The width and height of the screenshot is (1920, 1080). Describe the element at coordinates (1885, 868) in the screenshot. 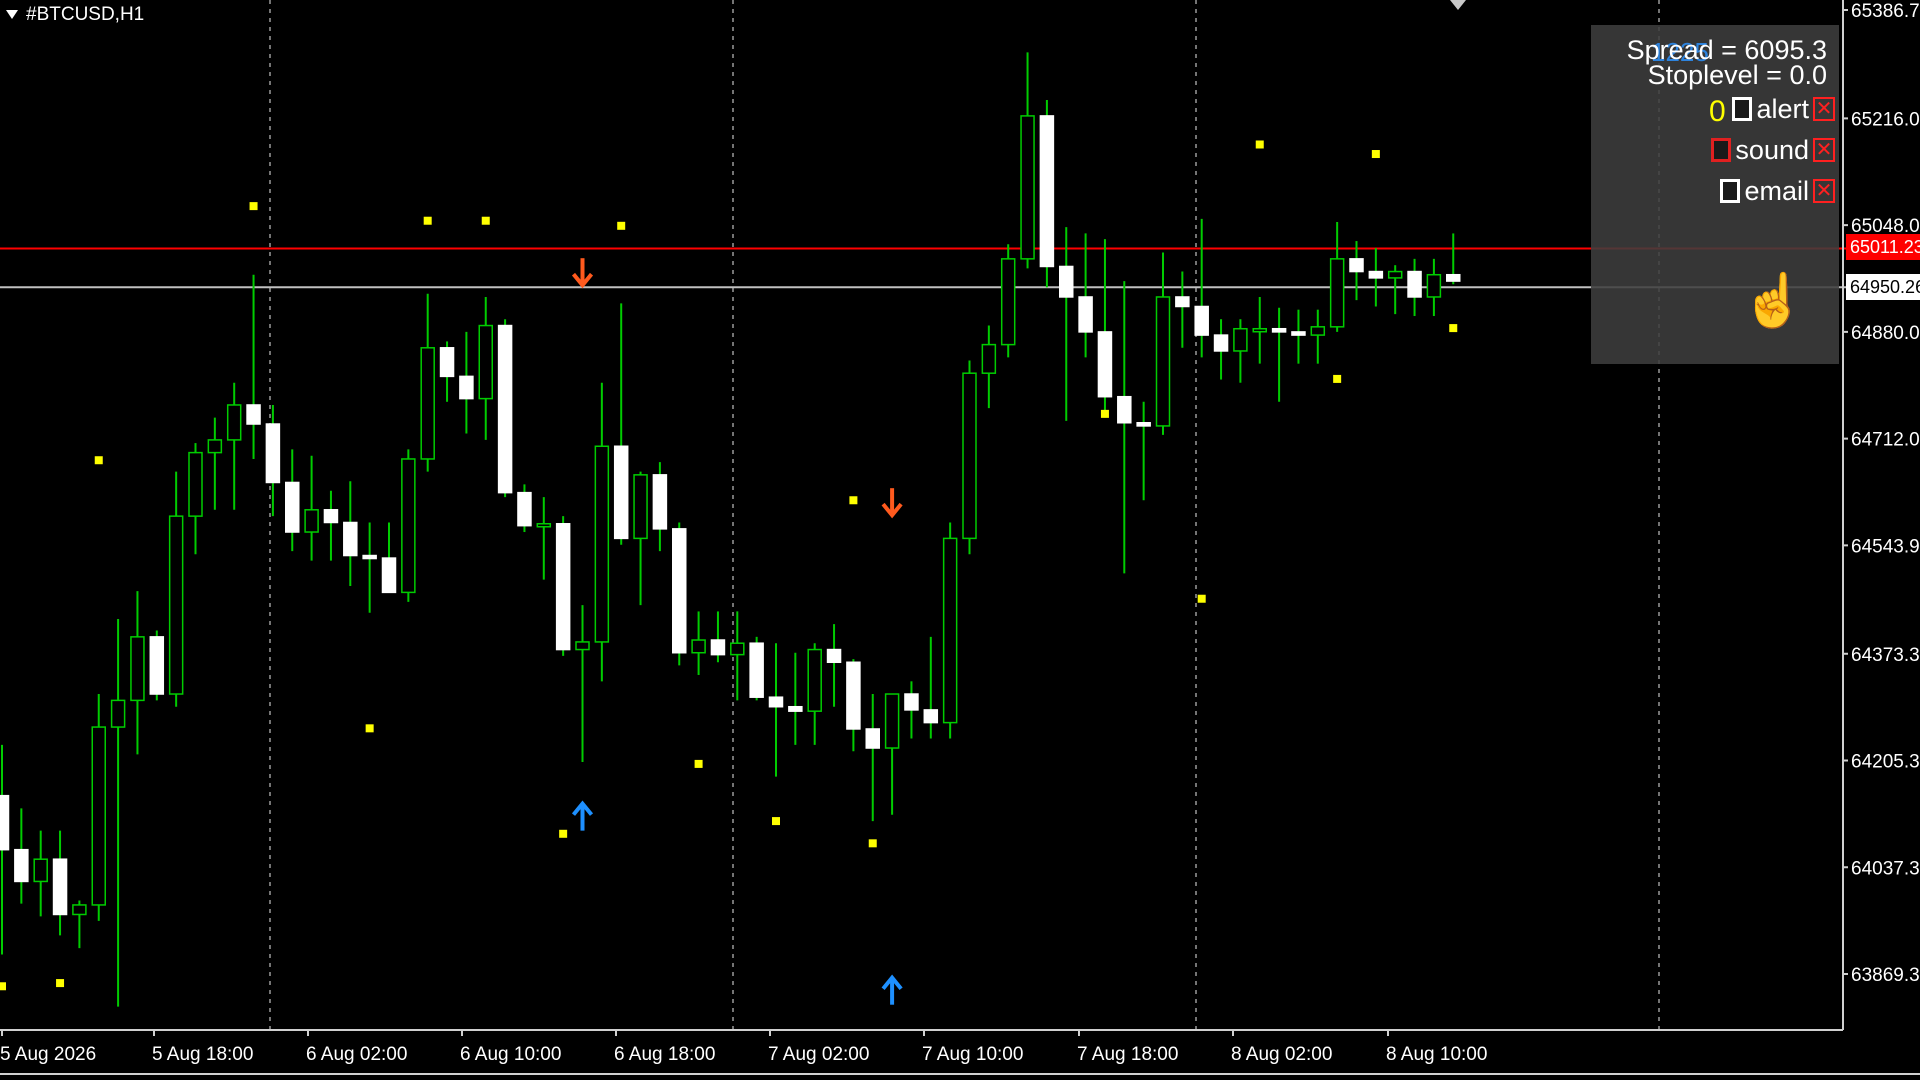

I see `y-tick-label: 64037.33` at that location.